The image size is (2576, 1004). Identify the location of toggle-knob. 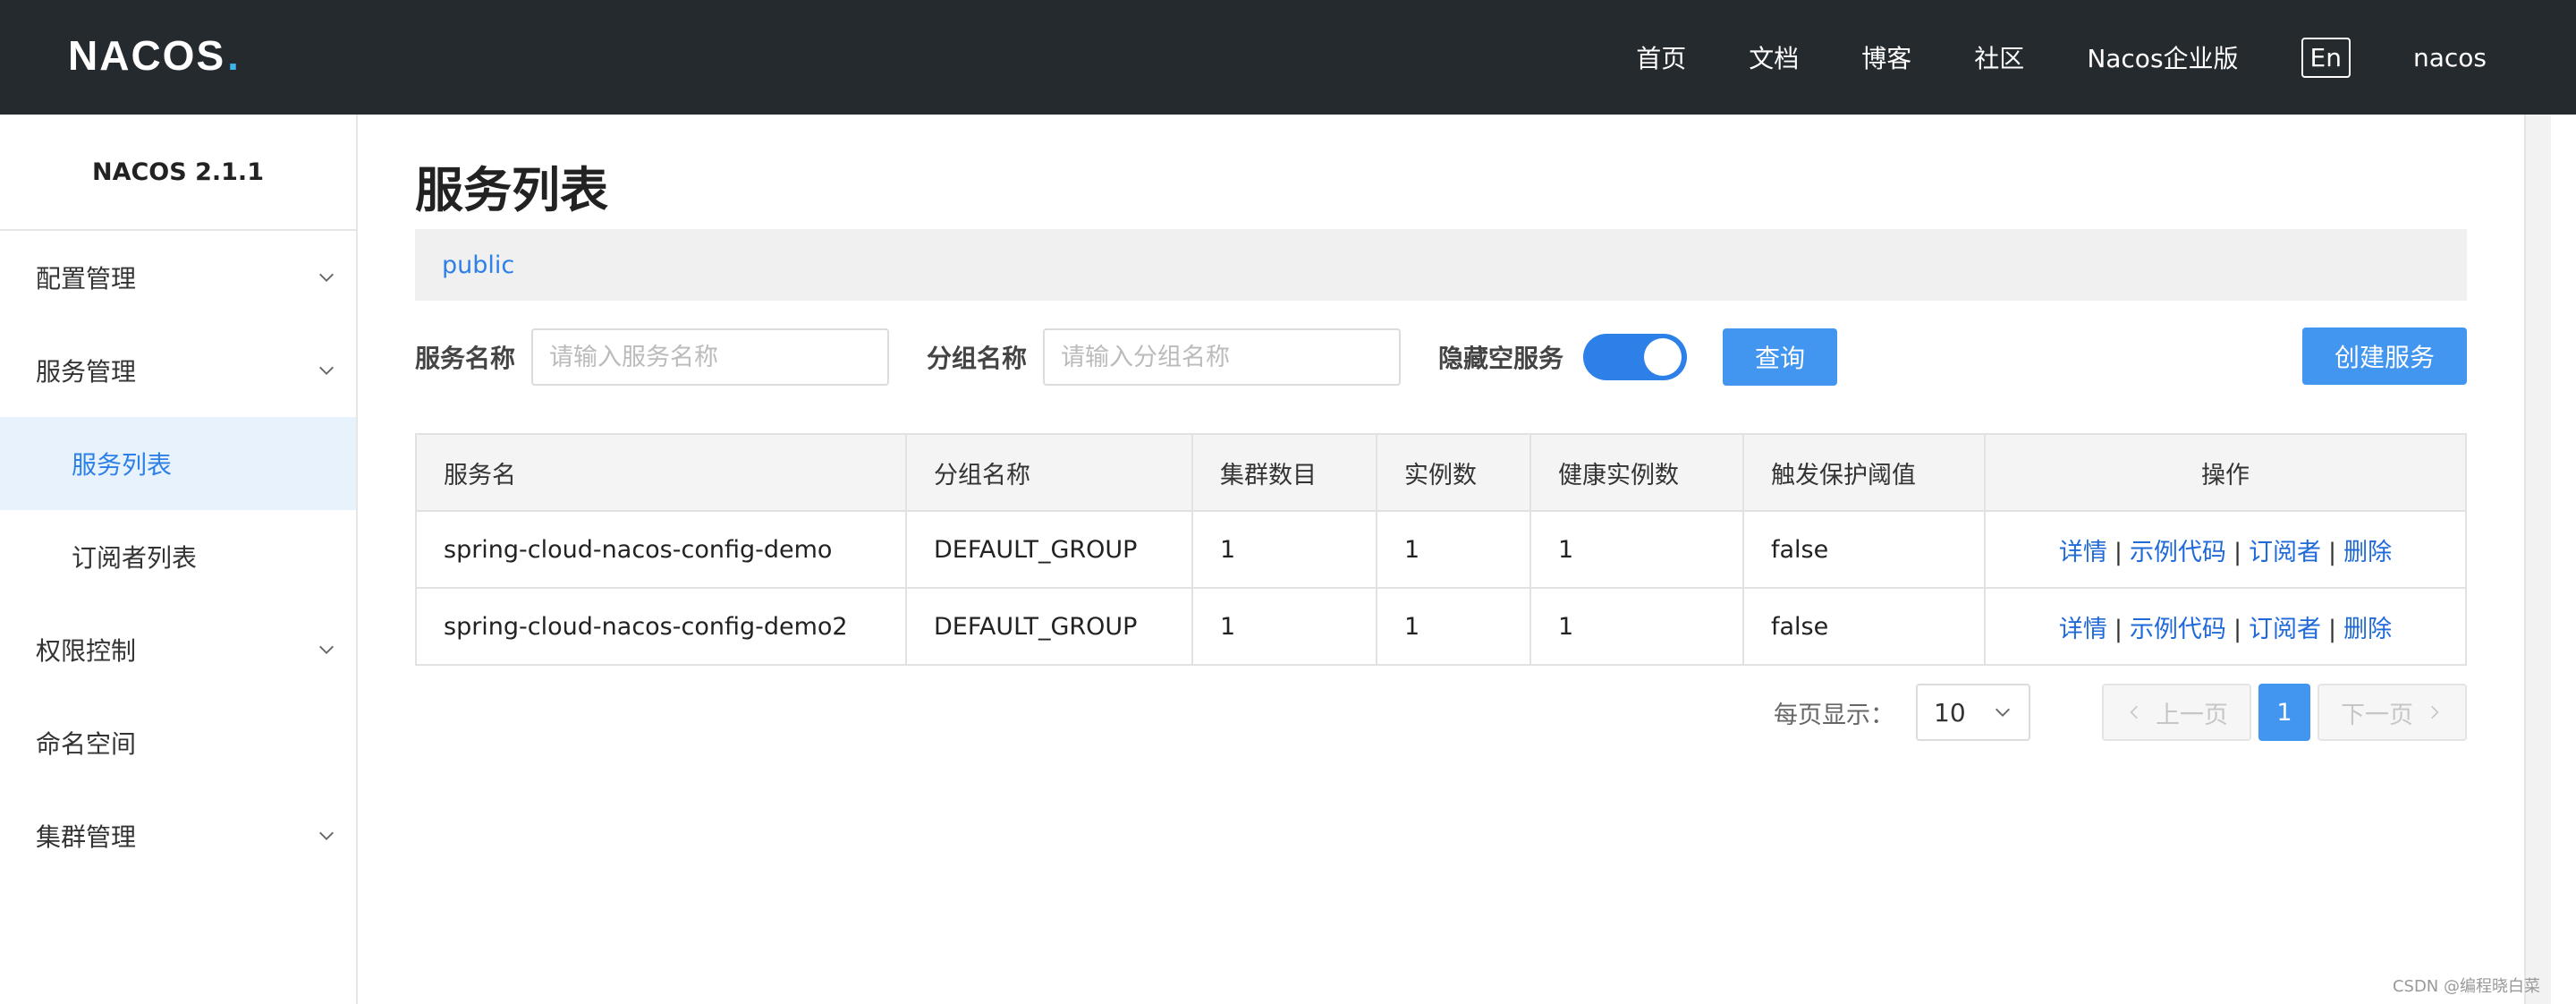
(1663, 357).